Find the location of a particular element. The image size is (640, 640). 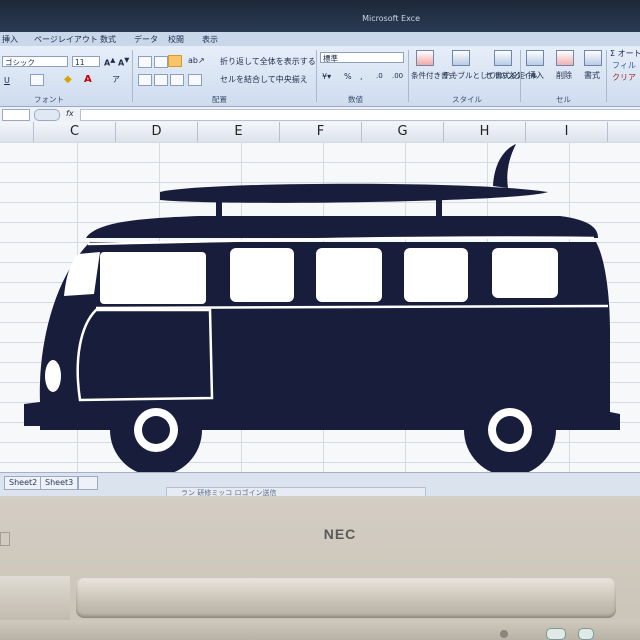

shrink-font-icon: A▼ is located at coordinates (123, 62).